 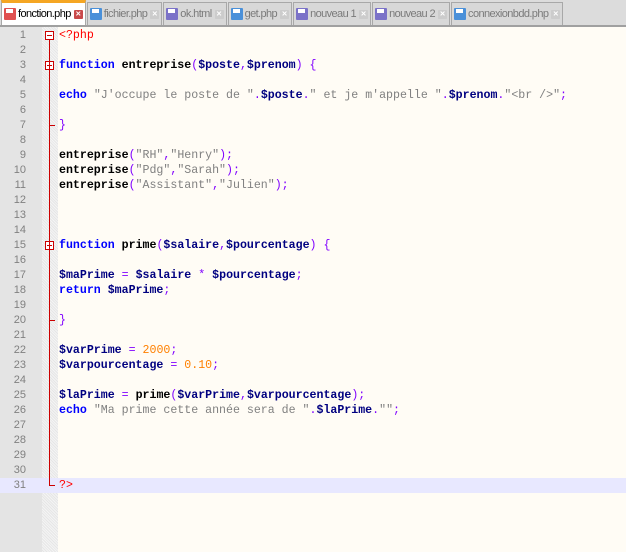 I want to click on code-text: $maPrime = $salaire * $pourcentage;, so click(x=181, y=275).